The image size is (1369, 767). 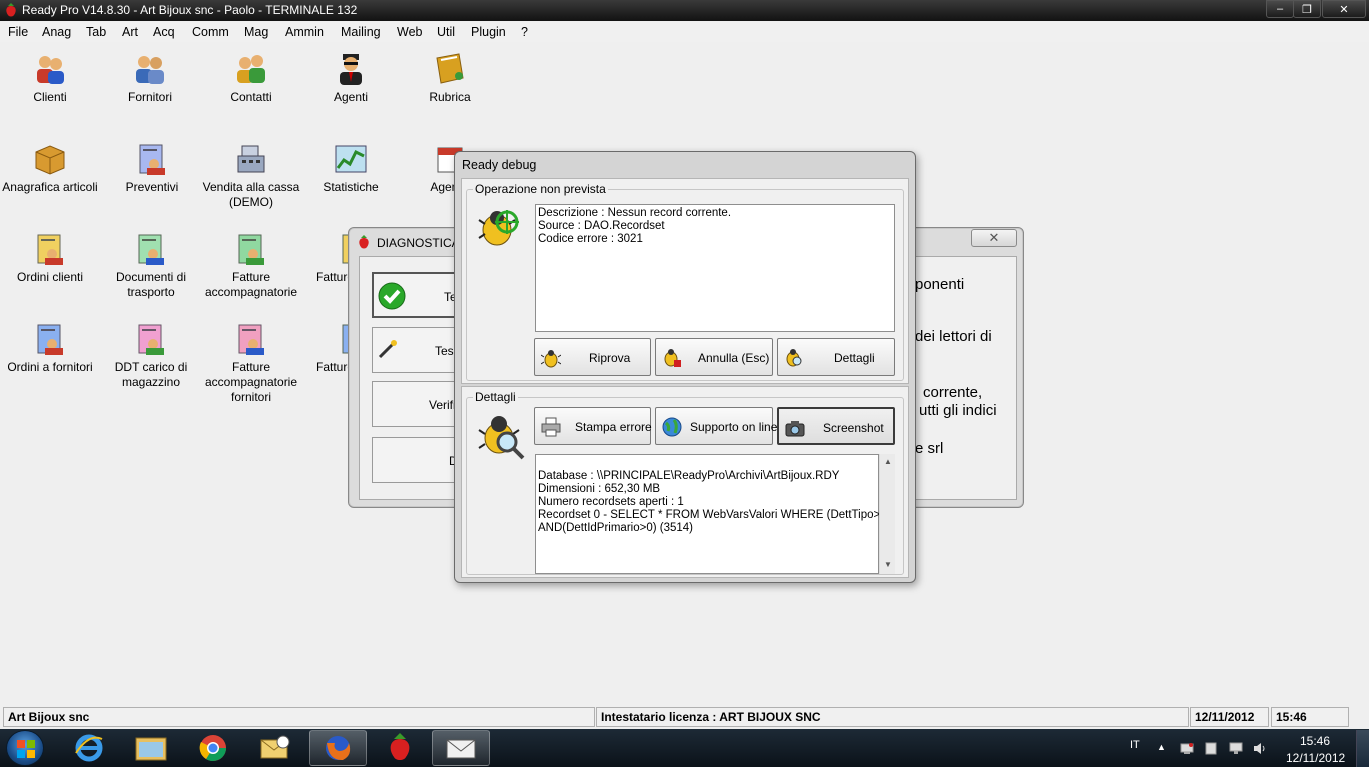 What do you see at coordinates (409, 32) in the screenshot?
I see `menu-web: Web` at bounding box center [409, 32].